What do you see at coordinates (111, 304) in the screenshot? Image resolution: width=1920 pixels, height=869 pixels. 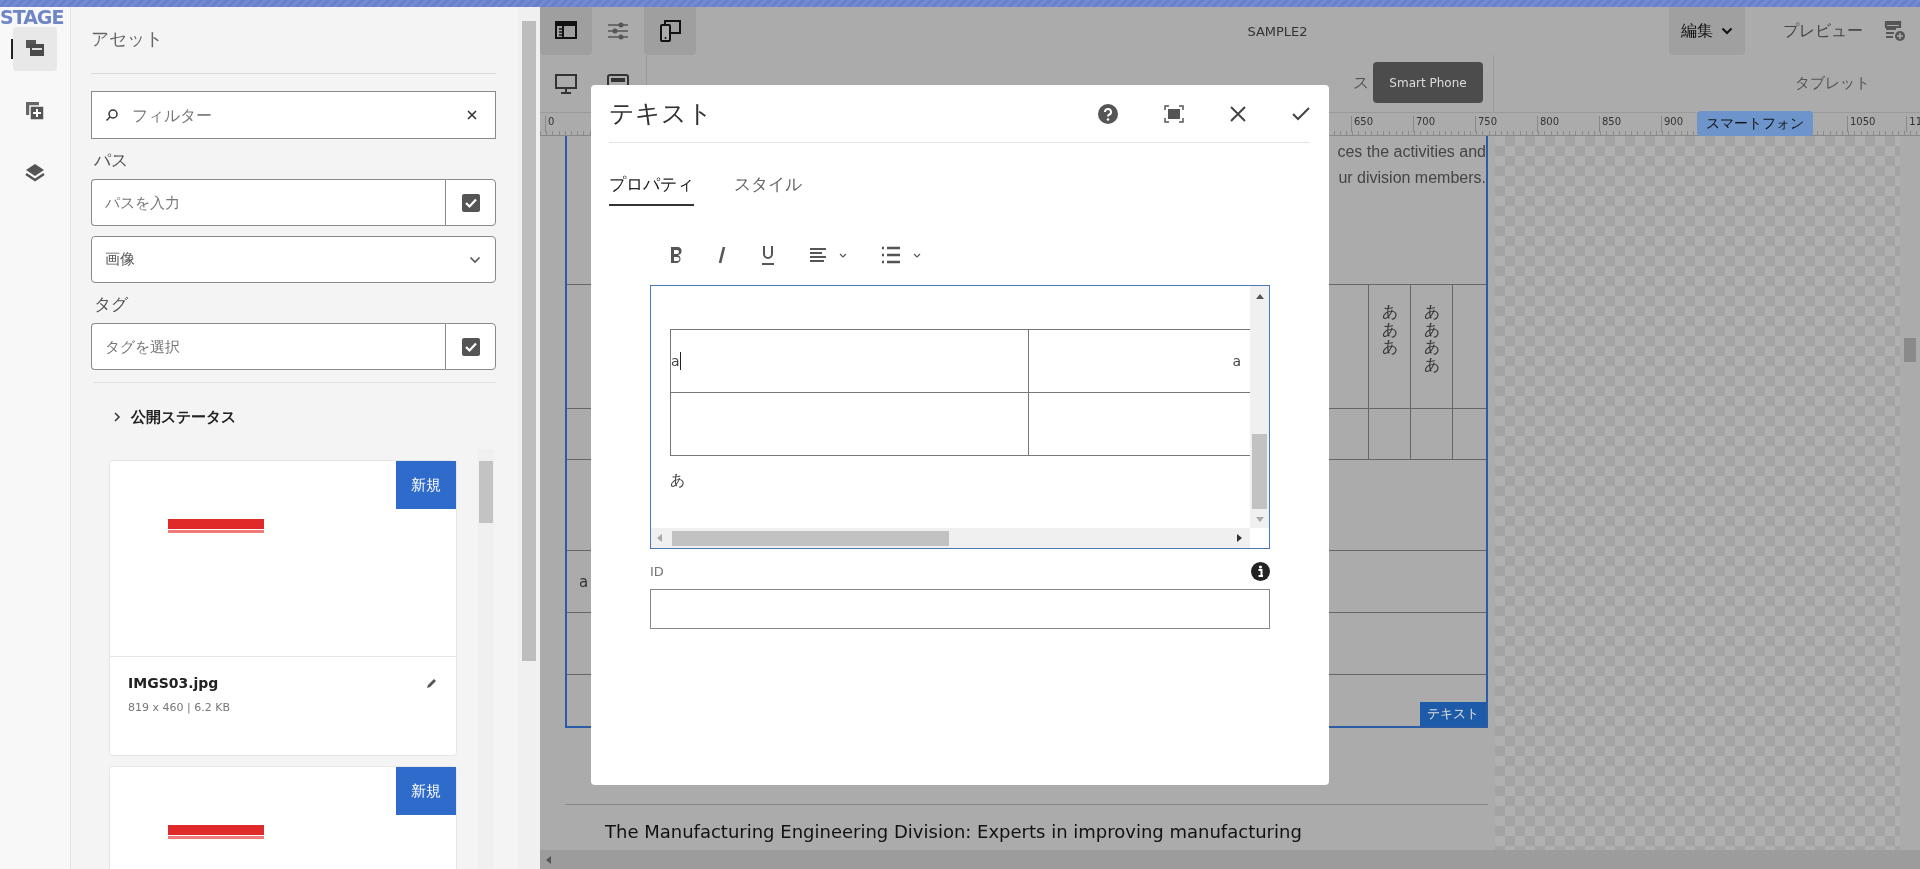 I see `field-label: タグ` at bounding box center [111, 304].